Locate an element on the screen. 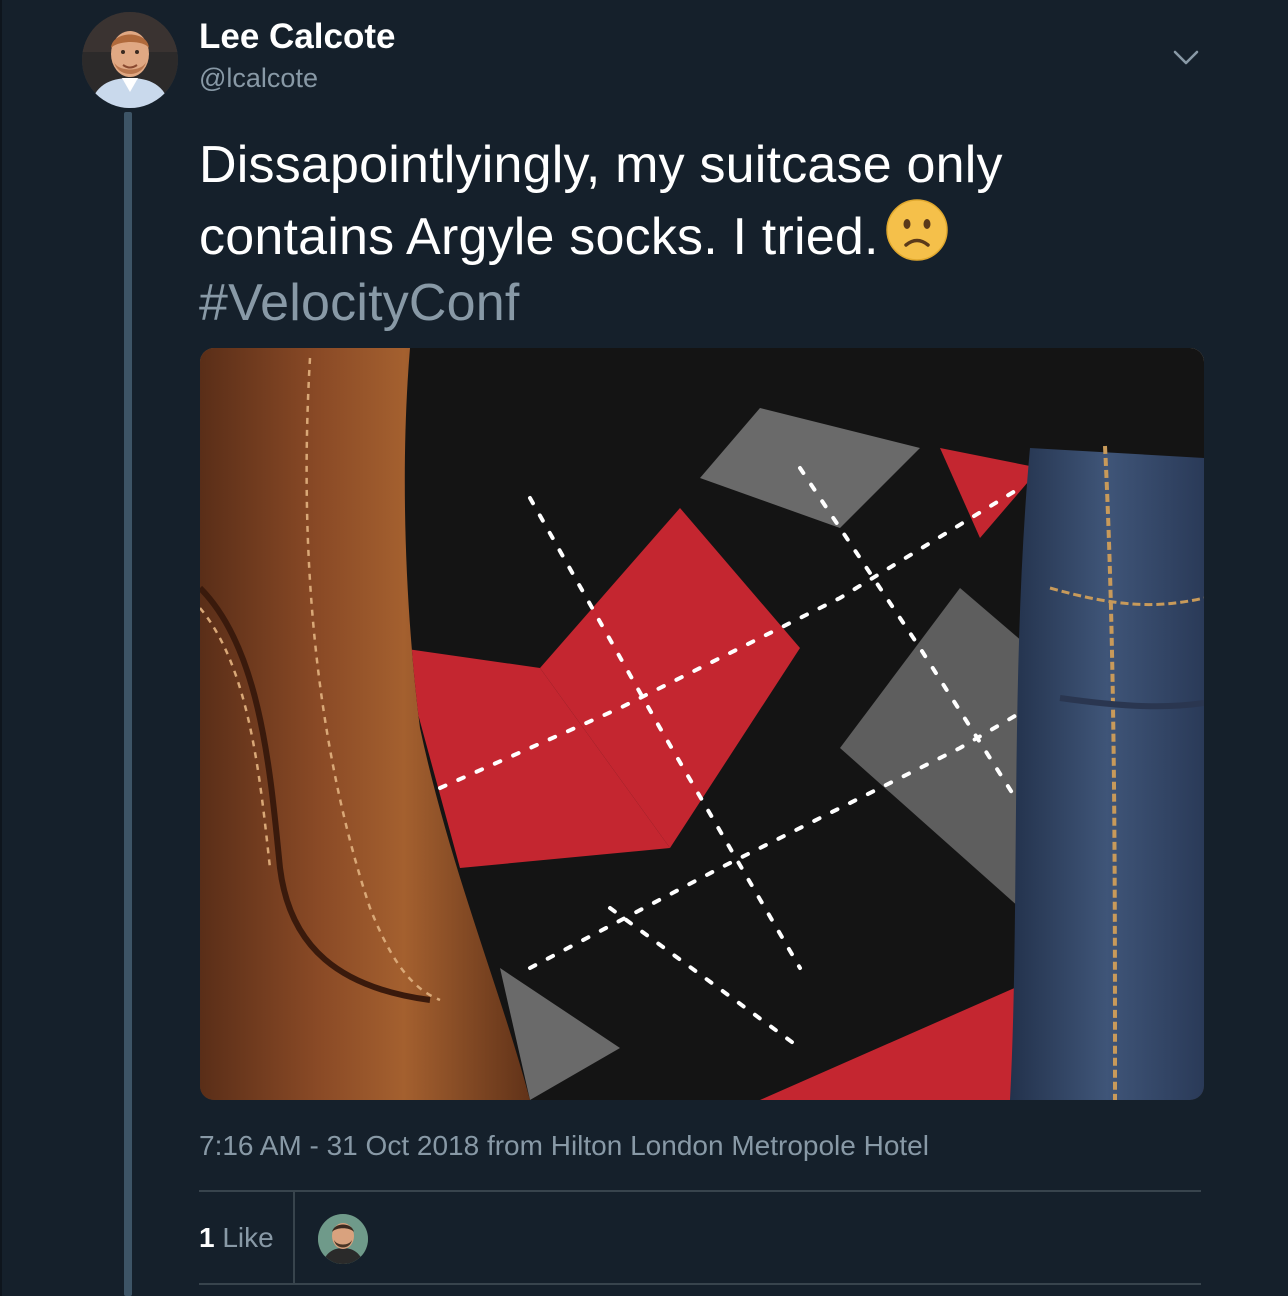 The width and height of the screenshot is (1288, 1296). author-name: Lee Calcote is located at coordinates (297, 37).